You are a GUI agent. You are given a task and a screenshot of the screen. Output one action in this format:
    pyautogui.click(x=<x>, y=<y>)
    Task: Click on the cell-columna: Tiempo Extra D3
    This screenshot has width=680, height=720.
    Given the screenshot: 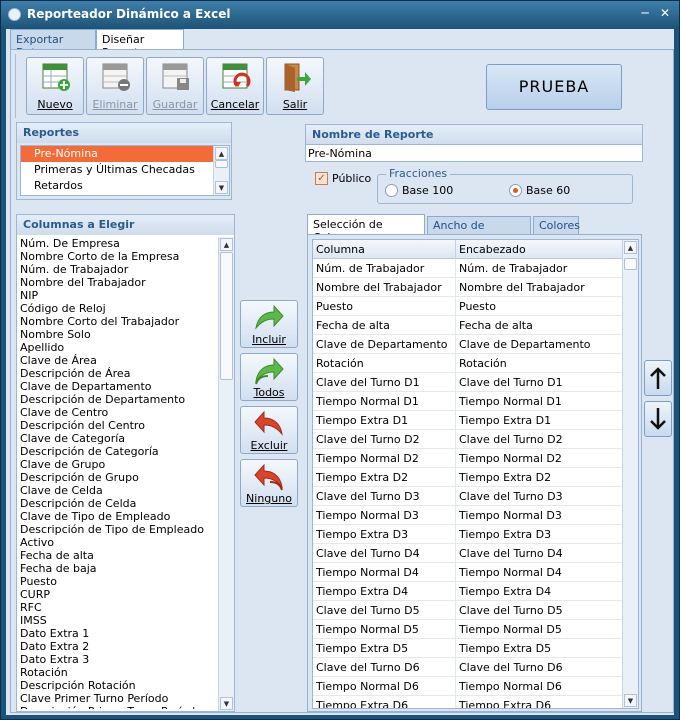 What is the action you would take?
    pyautogui.click(x=384, y=534)
    